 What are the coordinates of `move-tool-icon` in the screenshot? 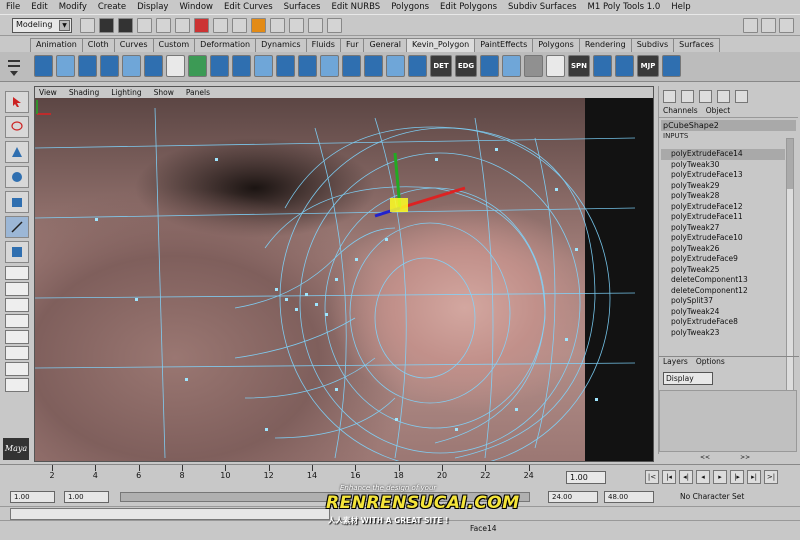 It's located at (17, 152).